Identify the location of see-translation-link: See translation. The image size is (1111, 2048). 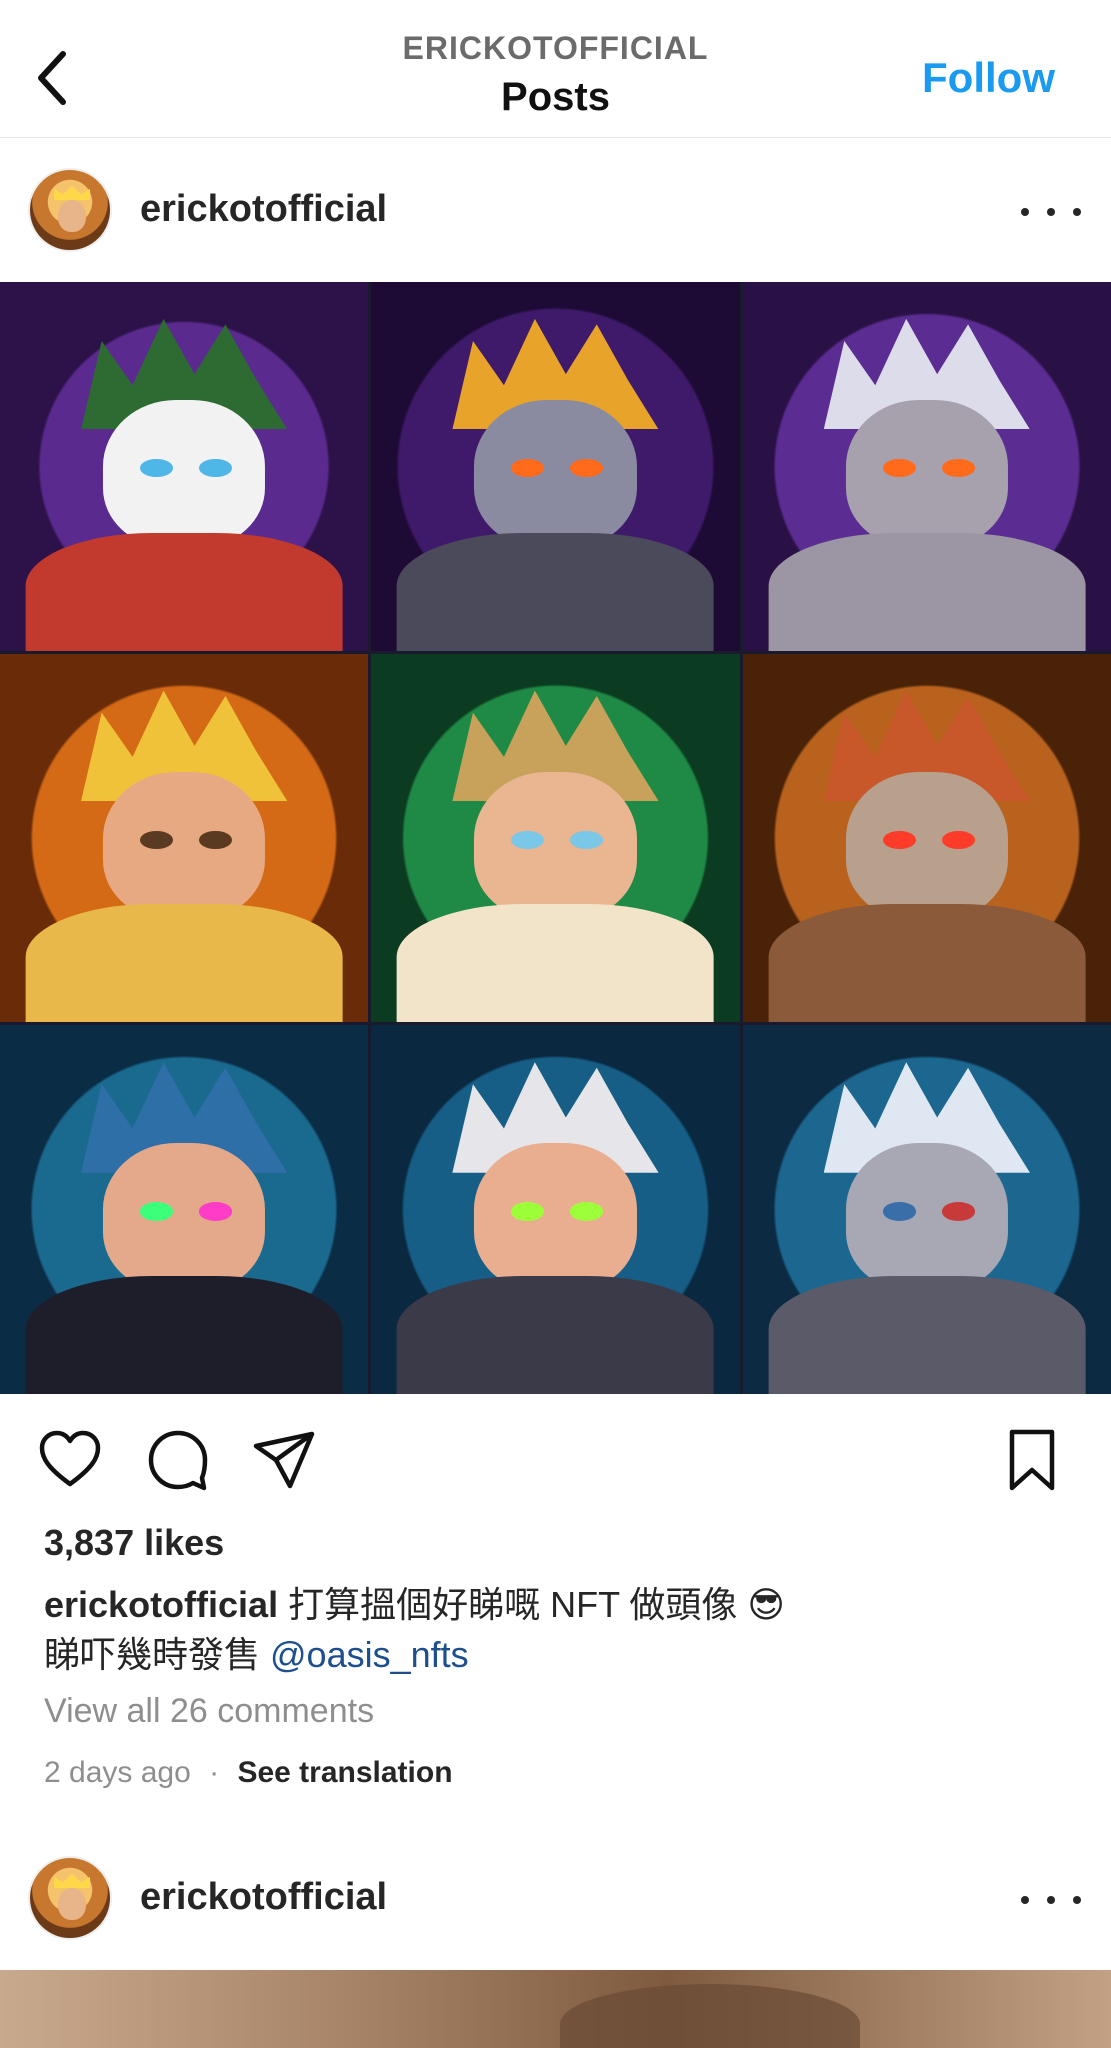
(344, 1772).